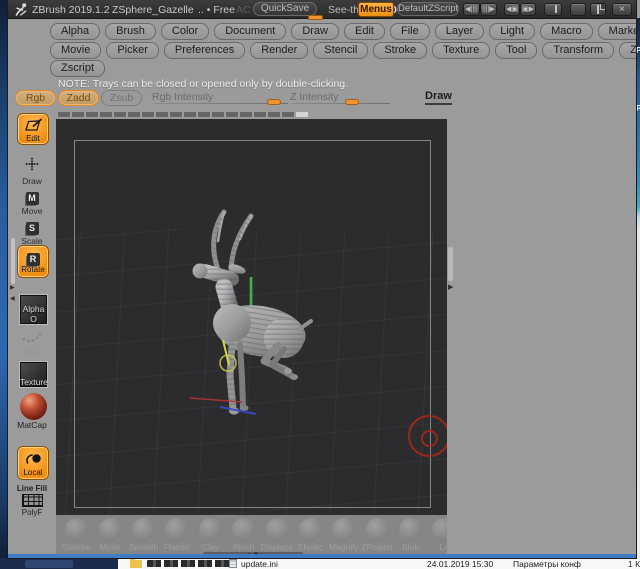  I want to click on scale-icon: S, so click(32, 228).